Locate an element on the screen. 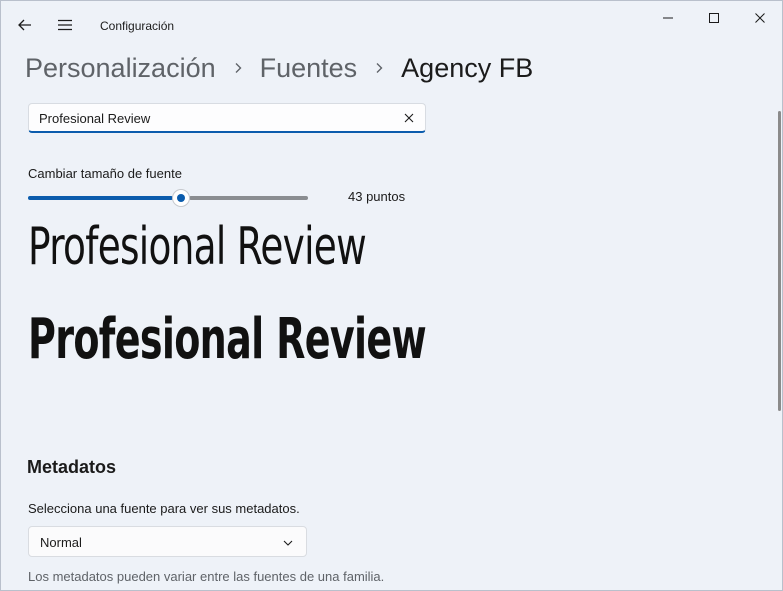  slider-thumb is located at coordinates (181, 198).